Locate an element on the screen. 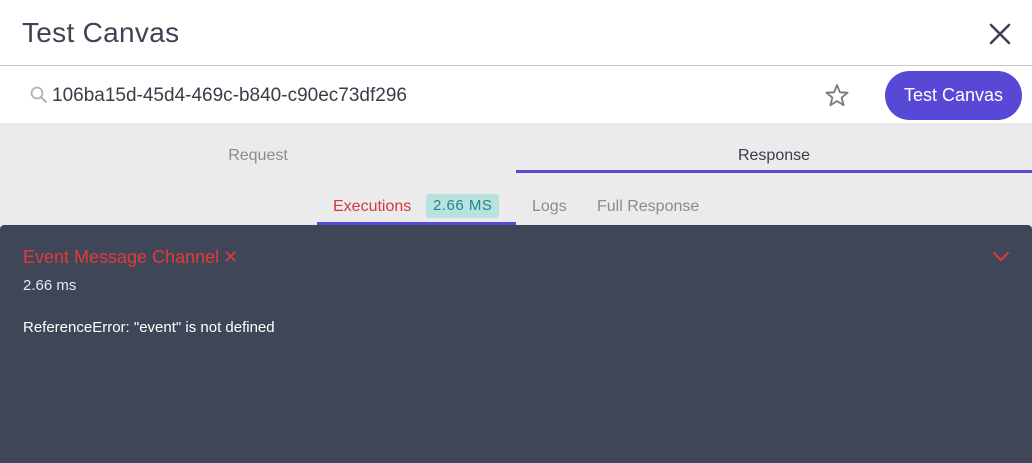 This screenshot has height=463, width=1032. response-subtabs: Executions 2.66 MS Logs Full Response is located at coordinates (516, 209).